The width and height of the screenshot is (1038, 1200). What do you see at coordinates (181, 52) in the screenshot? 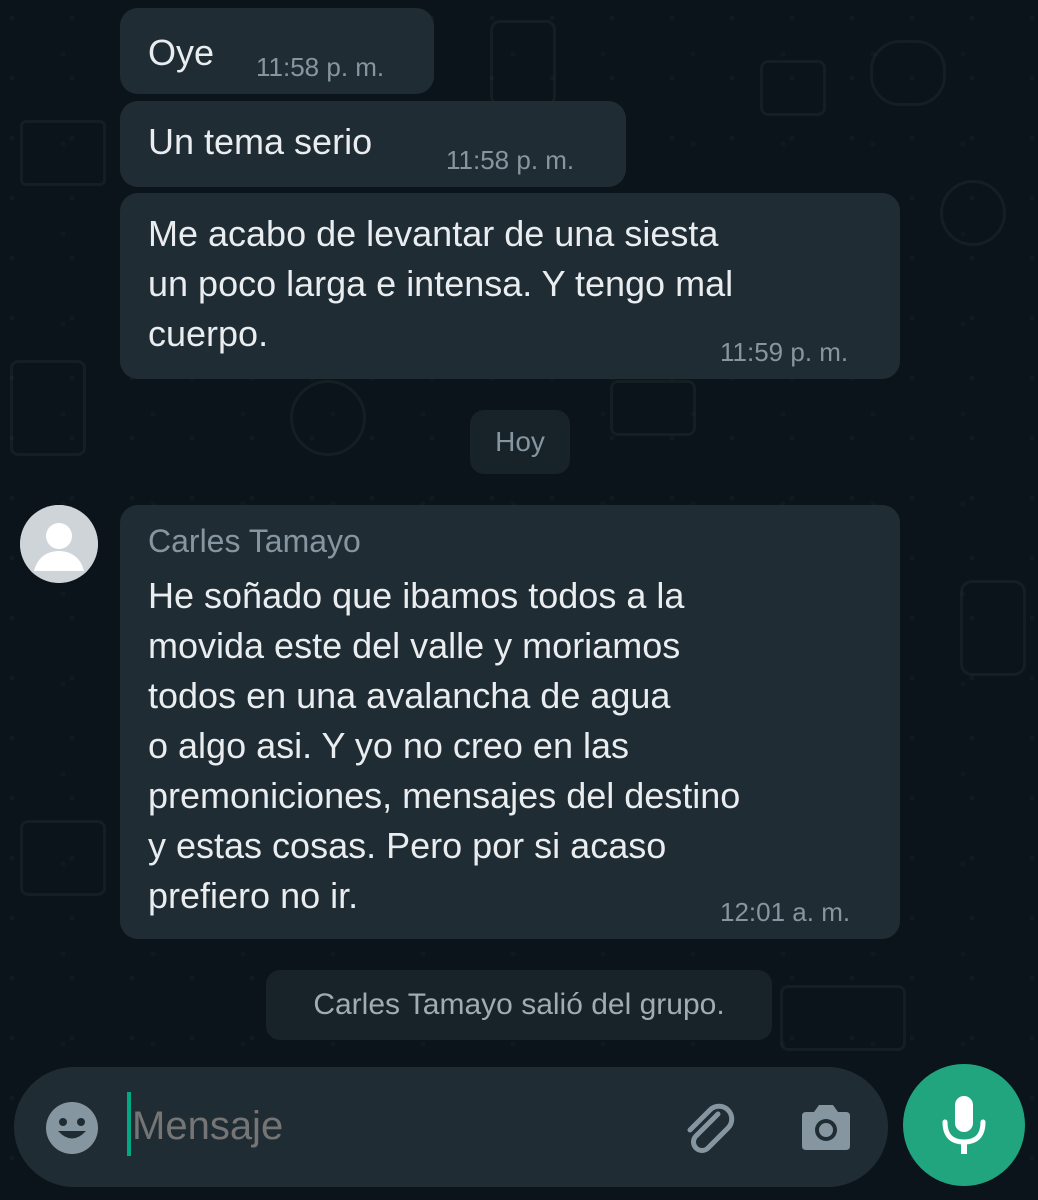
I see `message-text: Oye` at bounding box center [181, 52].